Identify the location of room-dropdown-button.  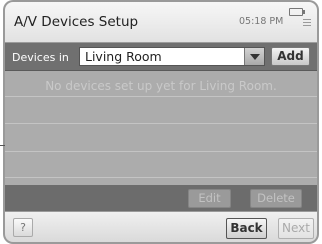
(254, 56).